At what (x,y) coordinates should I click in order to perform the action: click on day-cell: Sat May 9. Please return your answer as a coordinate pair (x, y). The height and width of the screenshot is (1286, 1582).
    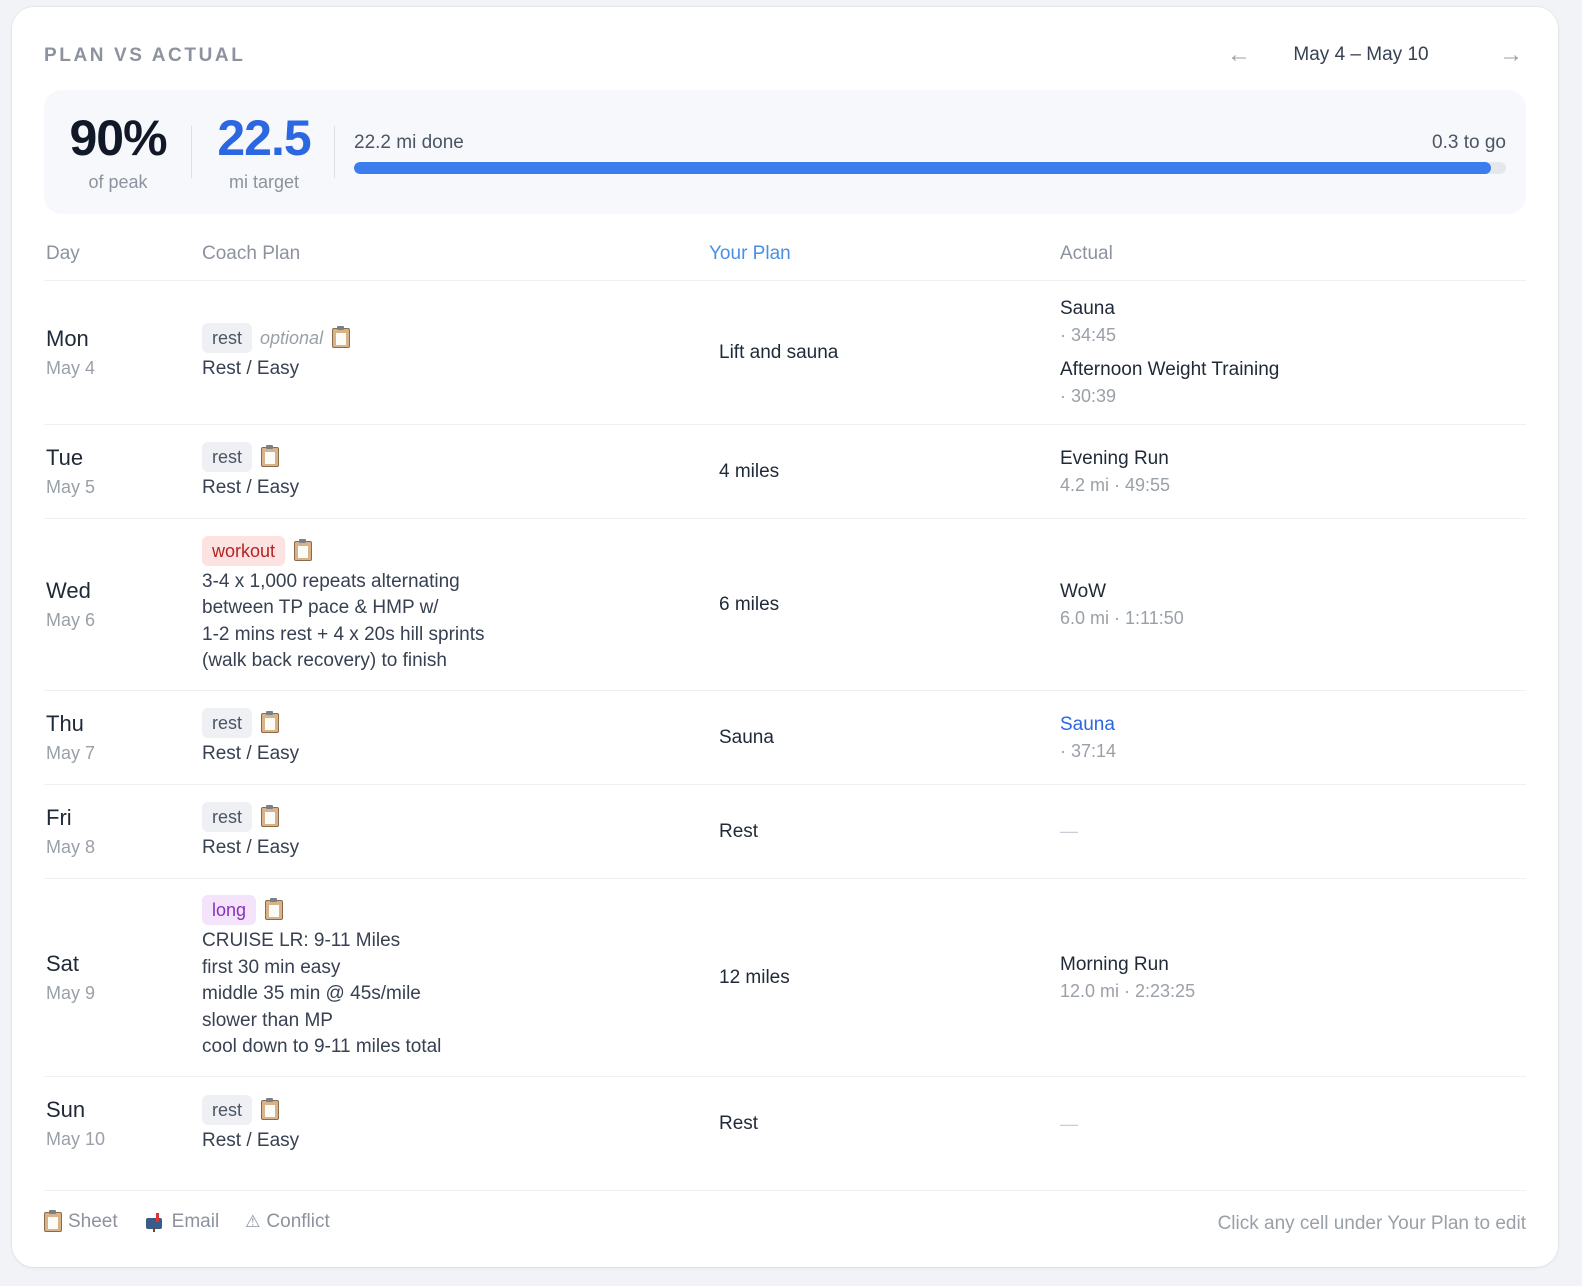
    Looking at the image, I should click on (121, 977).